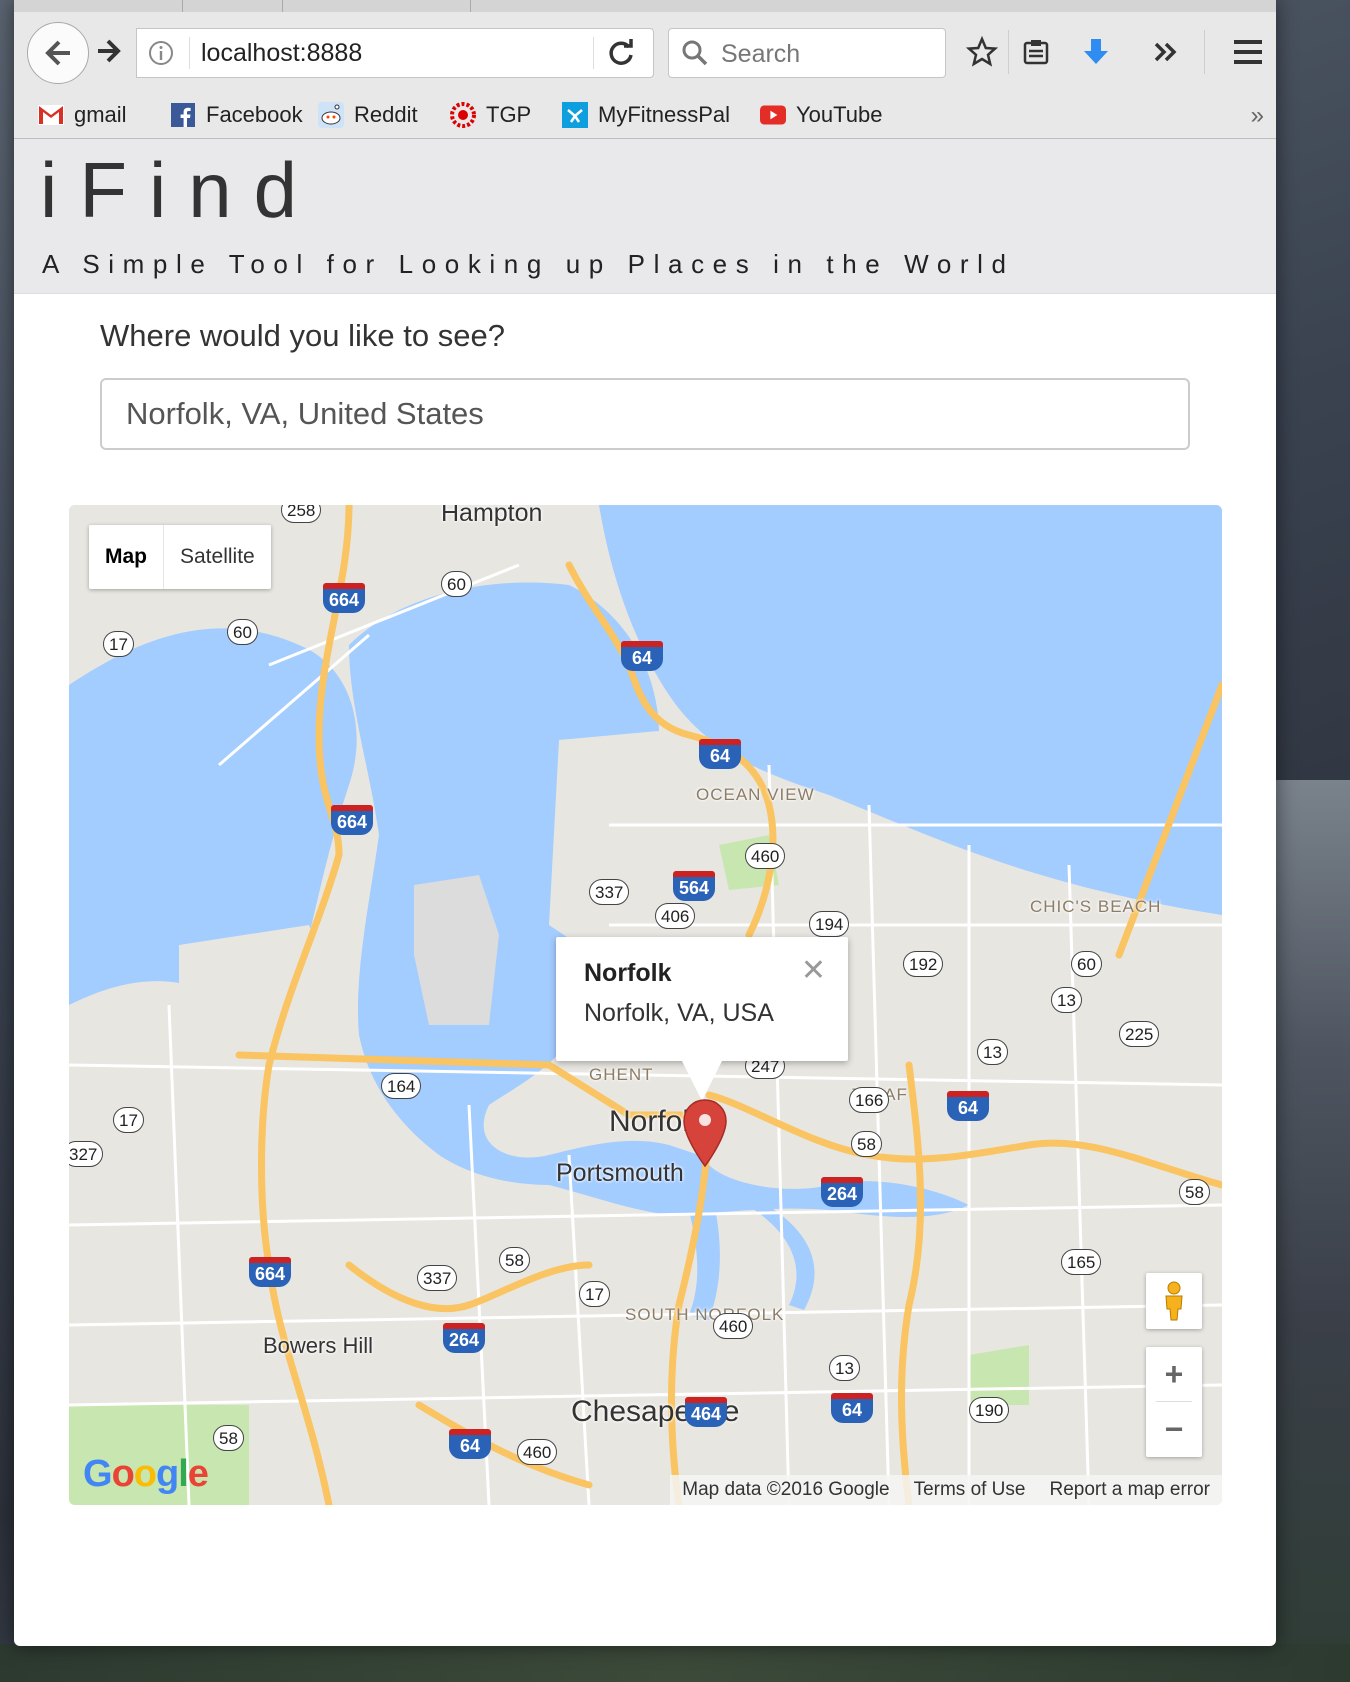  I want to click on map-district-label: CHIC'S BEACH, so click(1096, 906).